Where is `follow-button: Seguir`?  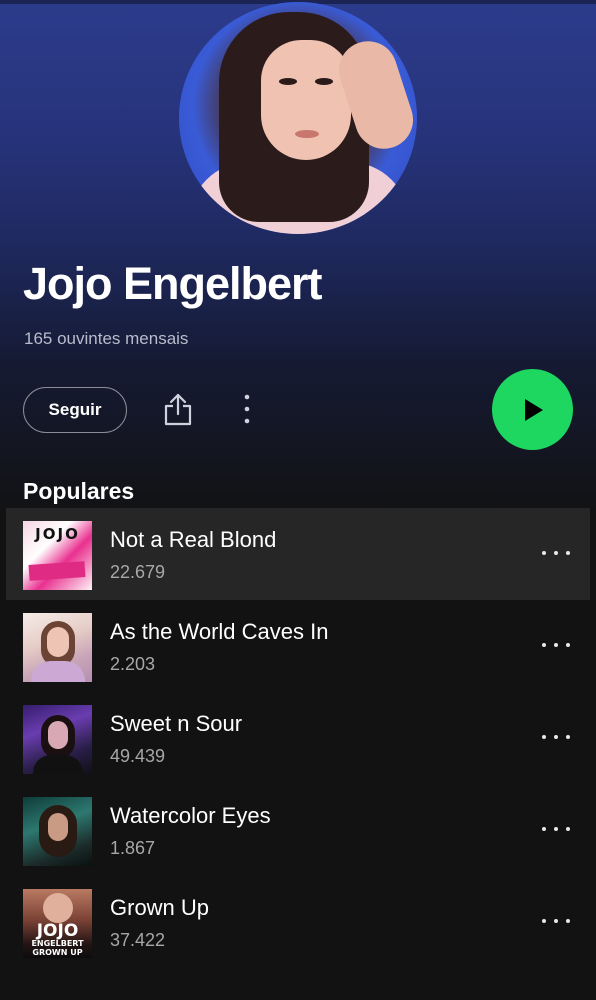 follow-button: Seguir is located at coordinates (75, 410).